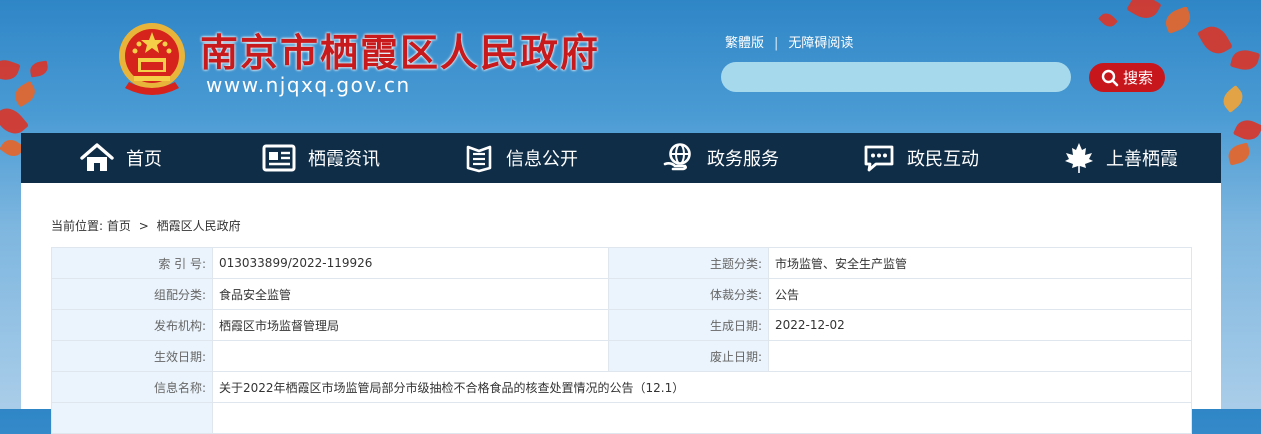  Describe the element at coordinates (410, 325) in the screenshot. I see `publisher-value: 栖霞区市场监督管理局` at that location.